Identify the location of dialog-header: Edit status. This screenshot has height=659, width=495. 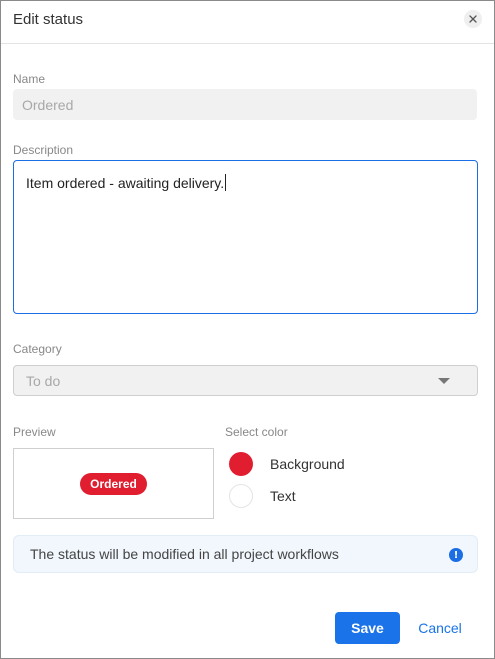
(247, 22).